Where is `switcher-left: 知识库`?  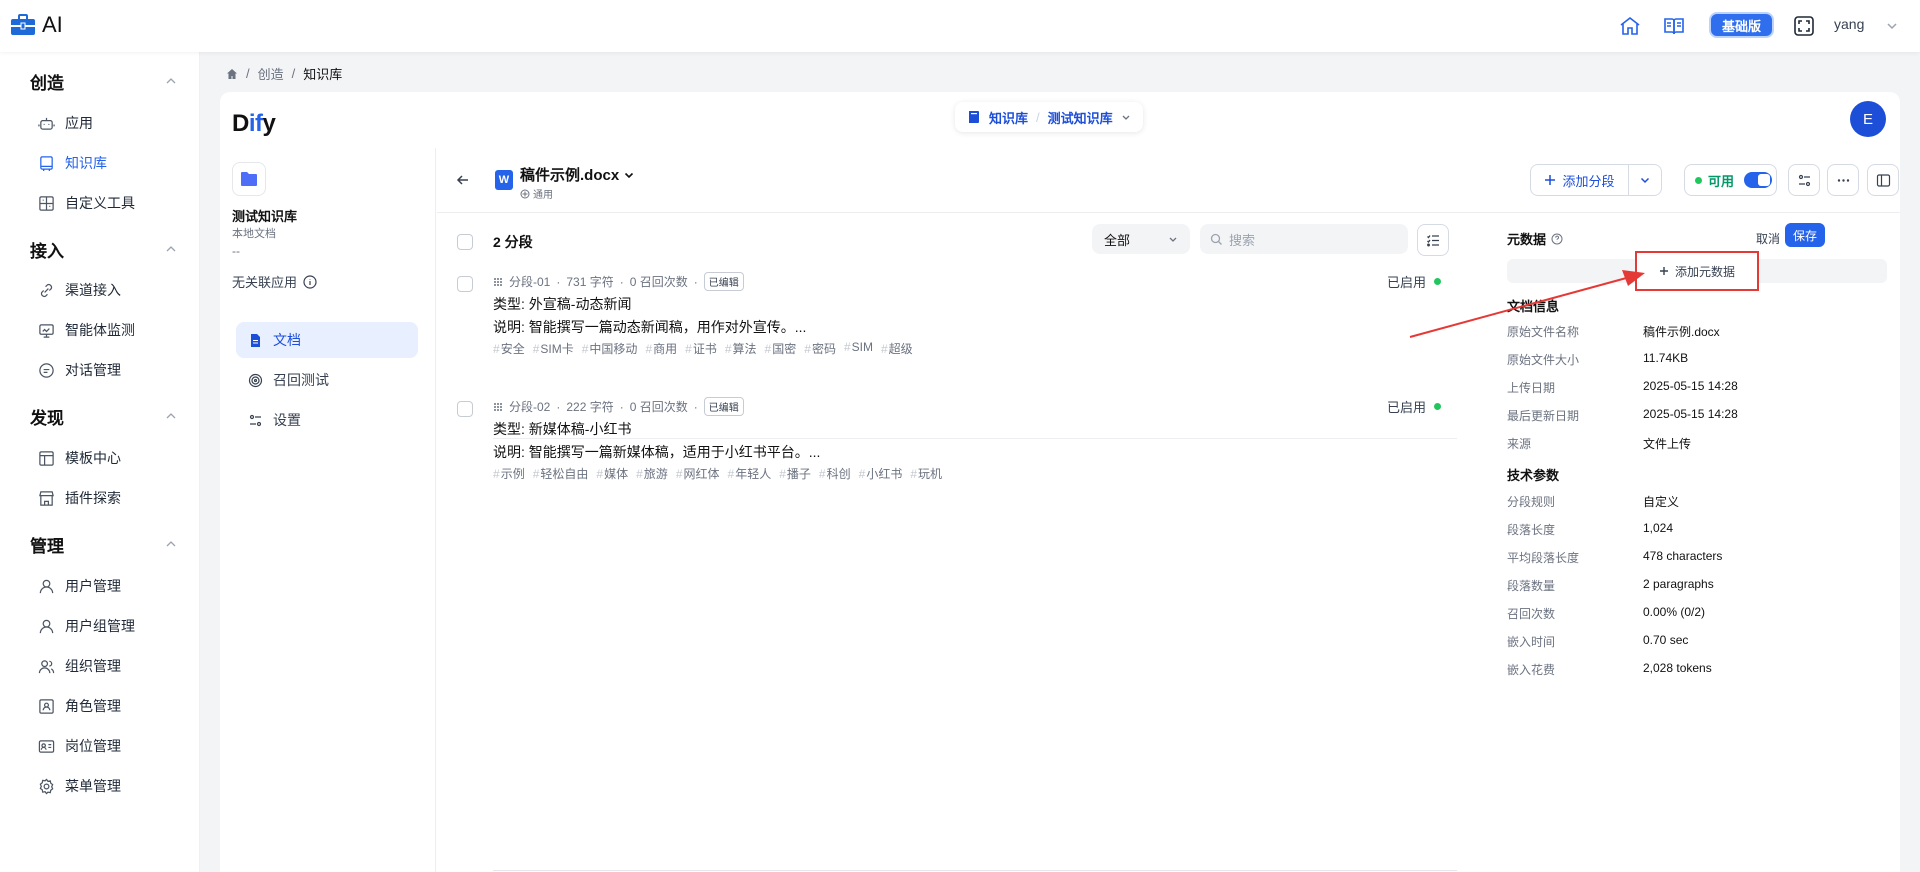
switcher-left: 知识库 is located at coordinates (1008, 117).